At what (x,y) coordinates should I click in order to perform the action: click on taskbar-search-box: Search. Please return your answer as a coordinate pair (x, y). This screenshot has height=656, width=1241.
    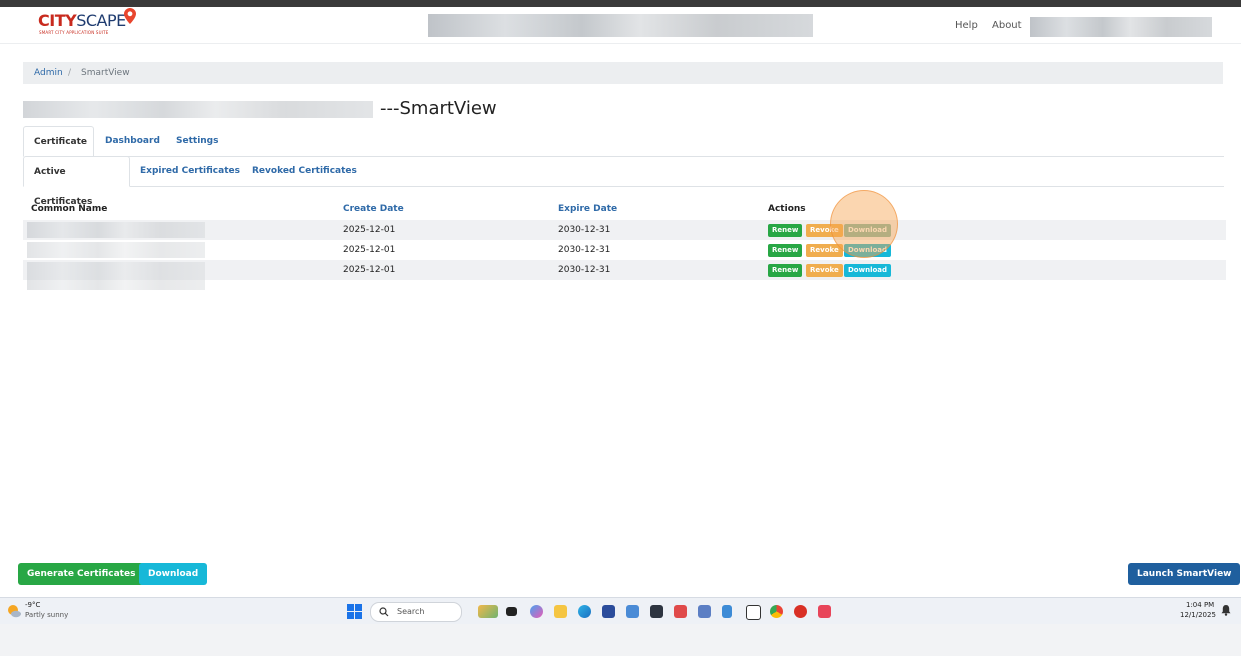
    Looking at the image, I should click on (416, 612).